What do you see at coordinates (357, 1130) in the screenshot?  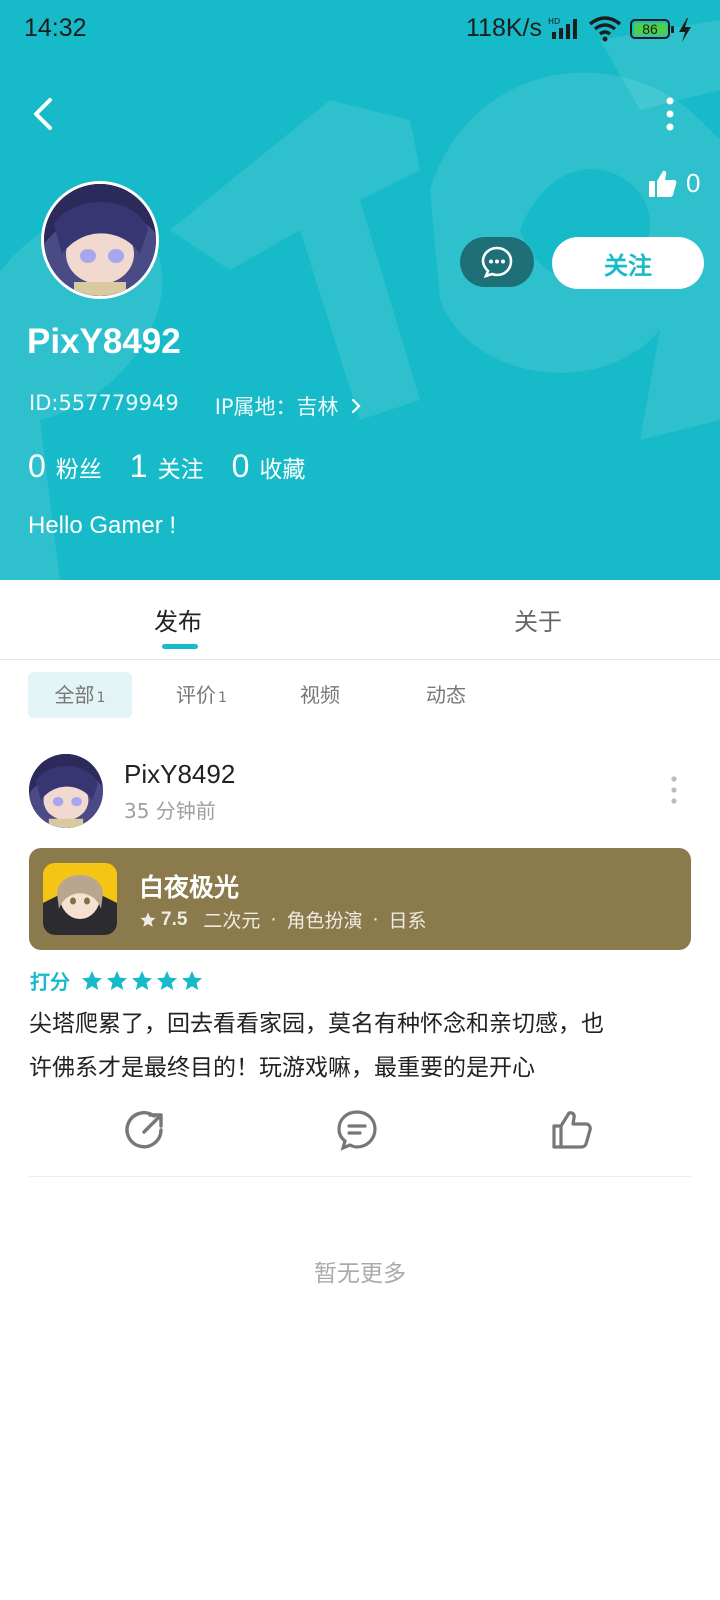 I see `comment-icon` at bounding box center [357, 1130].